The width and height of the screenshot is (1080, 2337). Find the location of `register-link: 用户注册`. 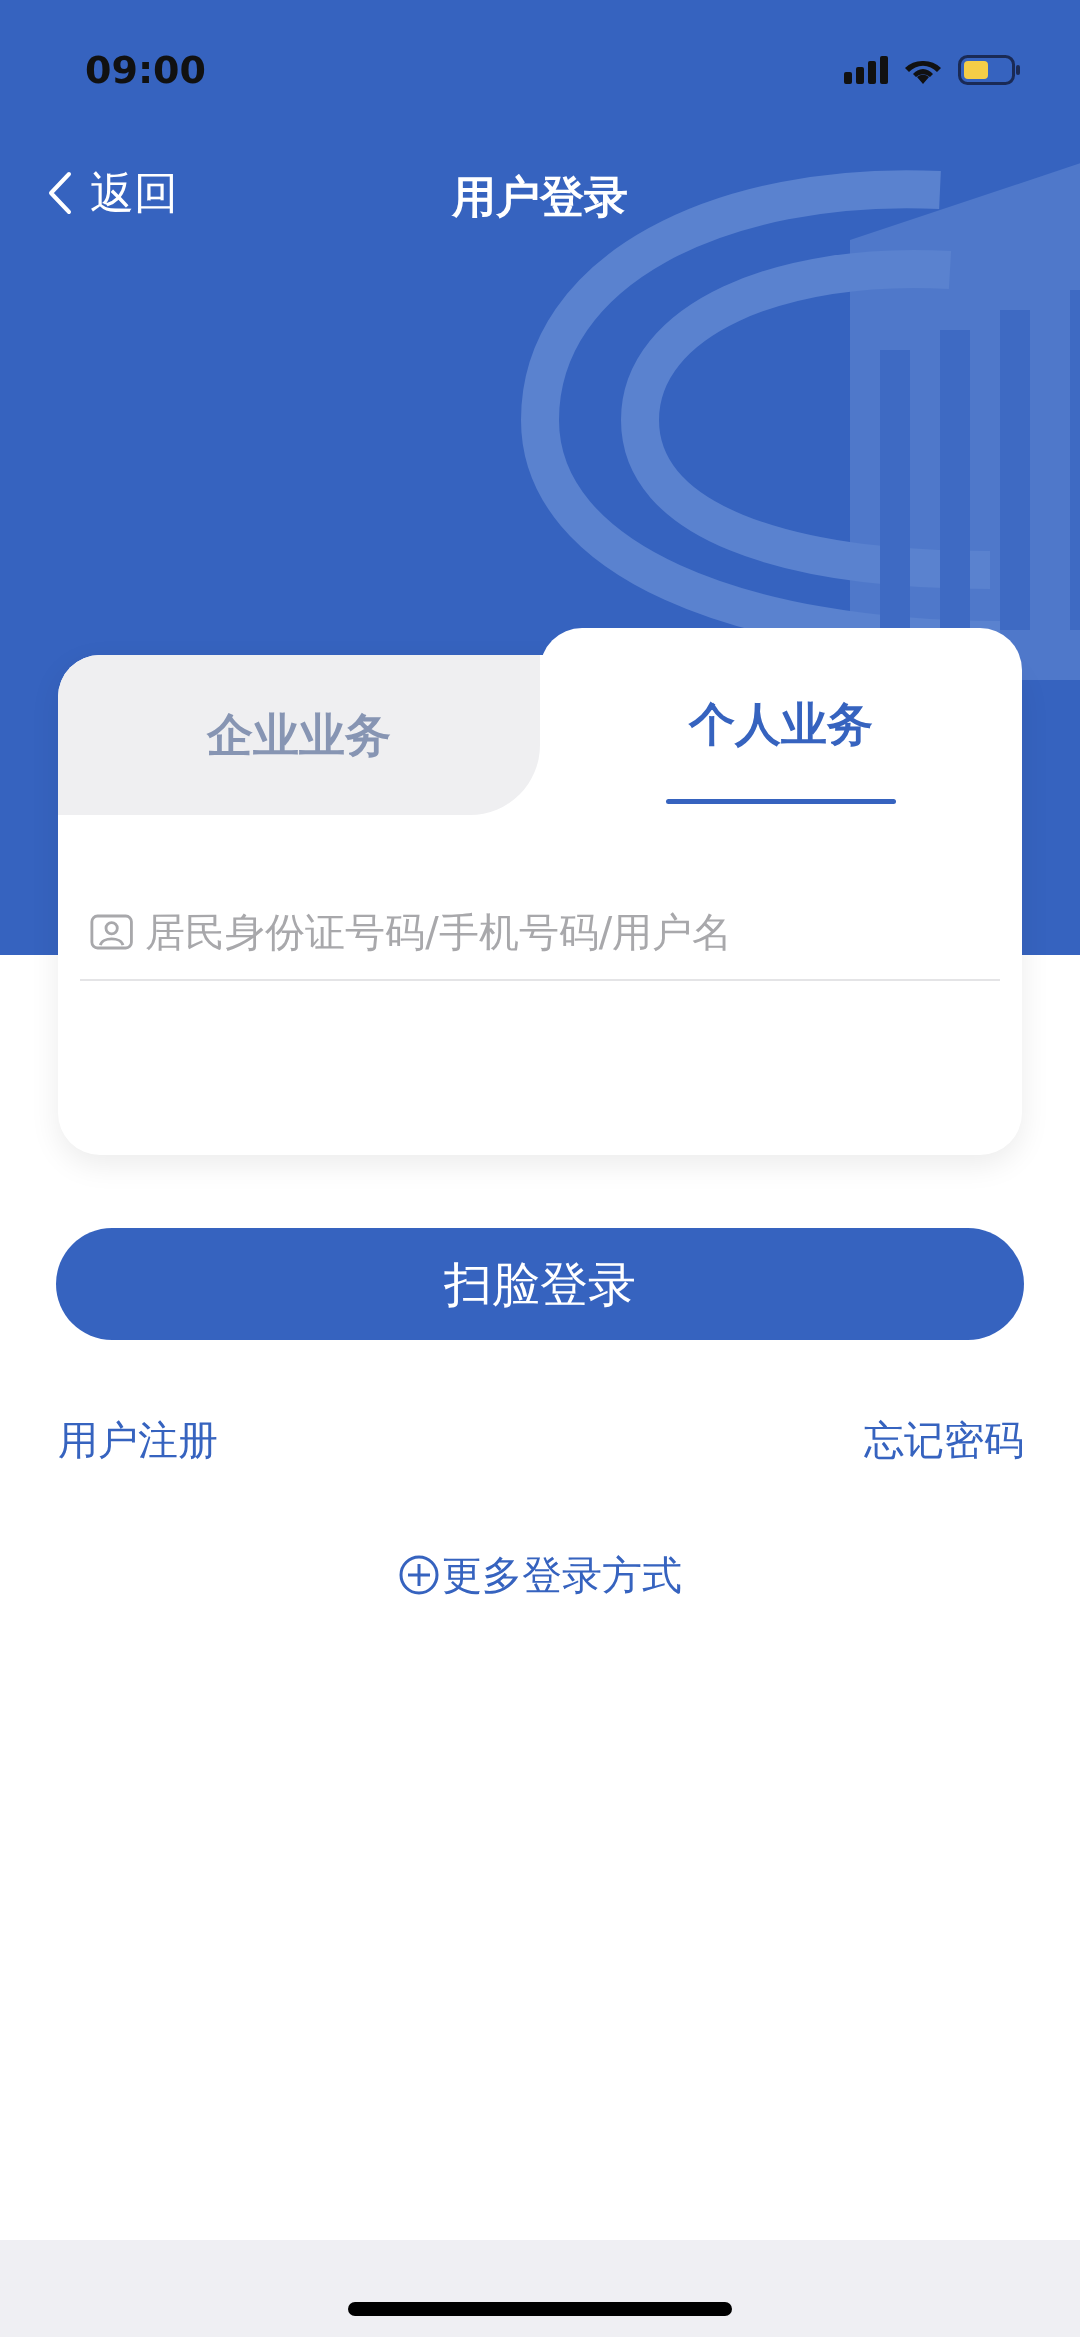

register-link: 用户注册 is located at coordinates (138, 1440).